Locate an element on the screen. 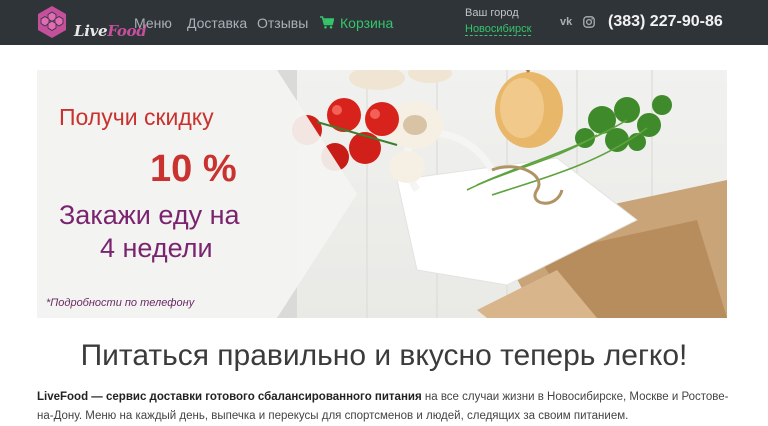 This screenshot has height=426, width=768. vk-icon: vk is located at coordinates (566, 22).